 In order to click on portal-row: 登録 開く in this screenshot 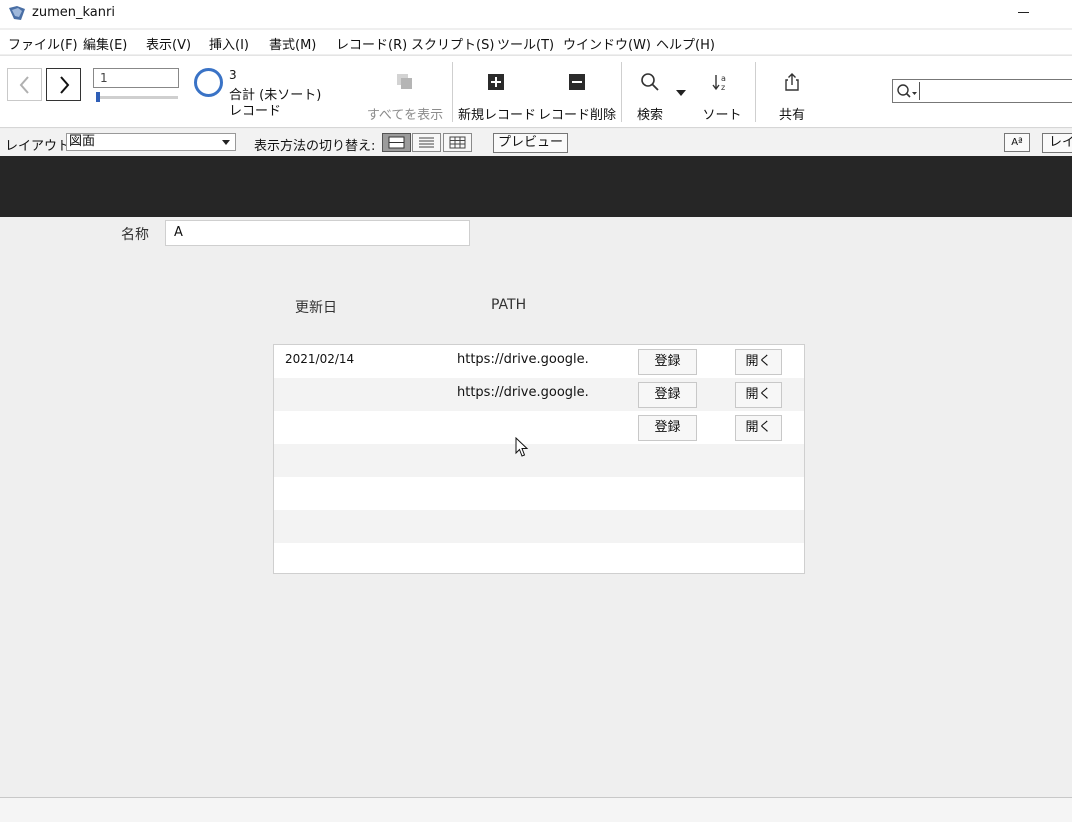, I will do `click(539, 427)`.